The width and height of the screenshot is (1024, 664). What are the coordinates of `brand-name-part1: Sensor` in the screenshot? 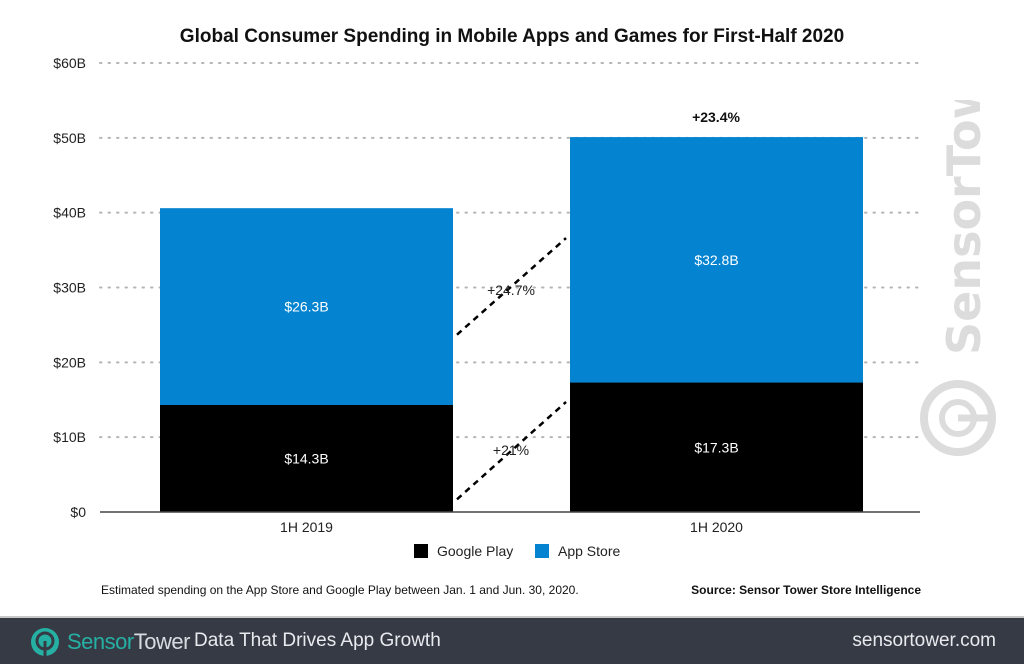 It's located at (100, 641).